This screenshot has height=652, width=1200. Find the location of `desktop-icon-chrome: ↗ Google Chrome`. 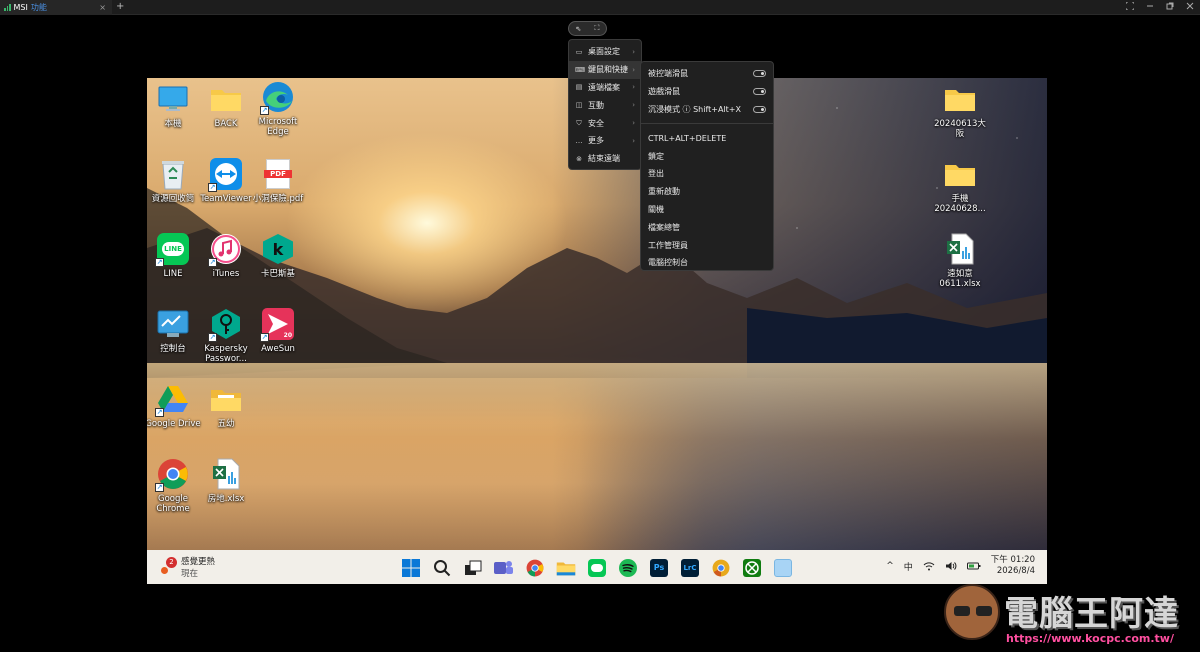

desktop-icon-chrome: ↗ Google Chrome is located at coordinates (175, 485).